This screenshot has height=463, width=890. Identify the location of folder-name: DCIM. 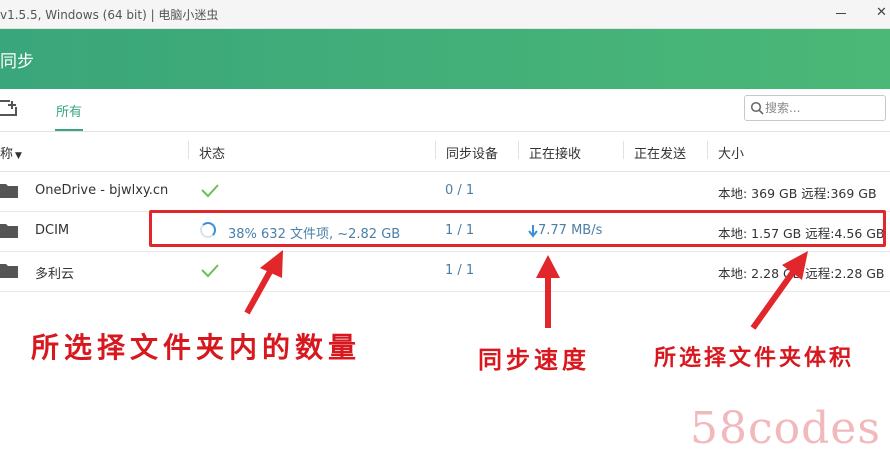
(52, 230).